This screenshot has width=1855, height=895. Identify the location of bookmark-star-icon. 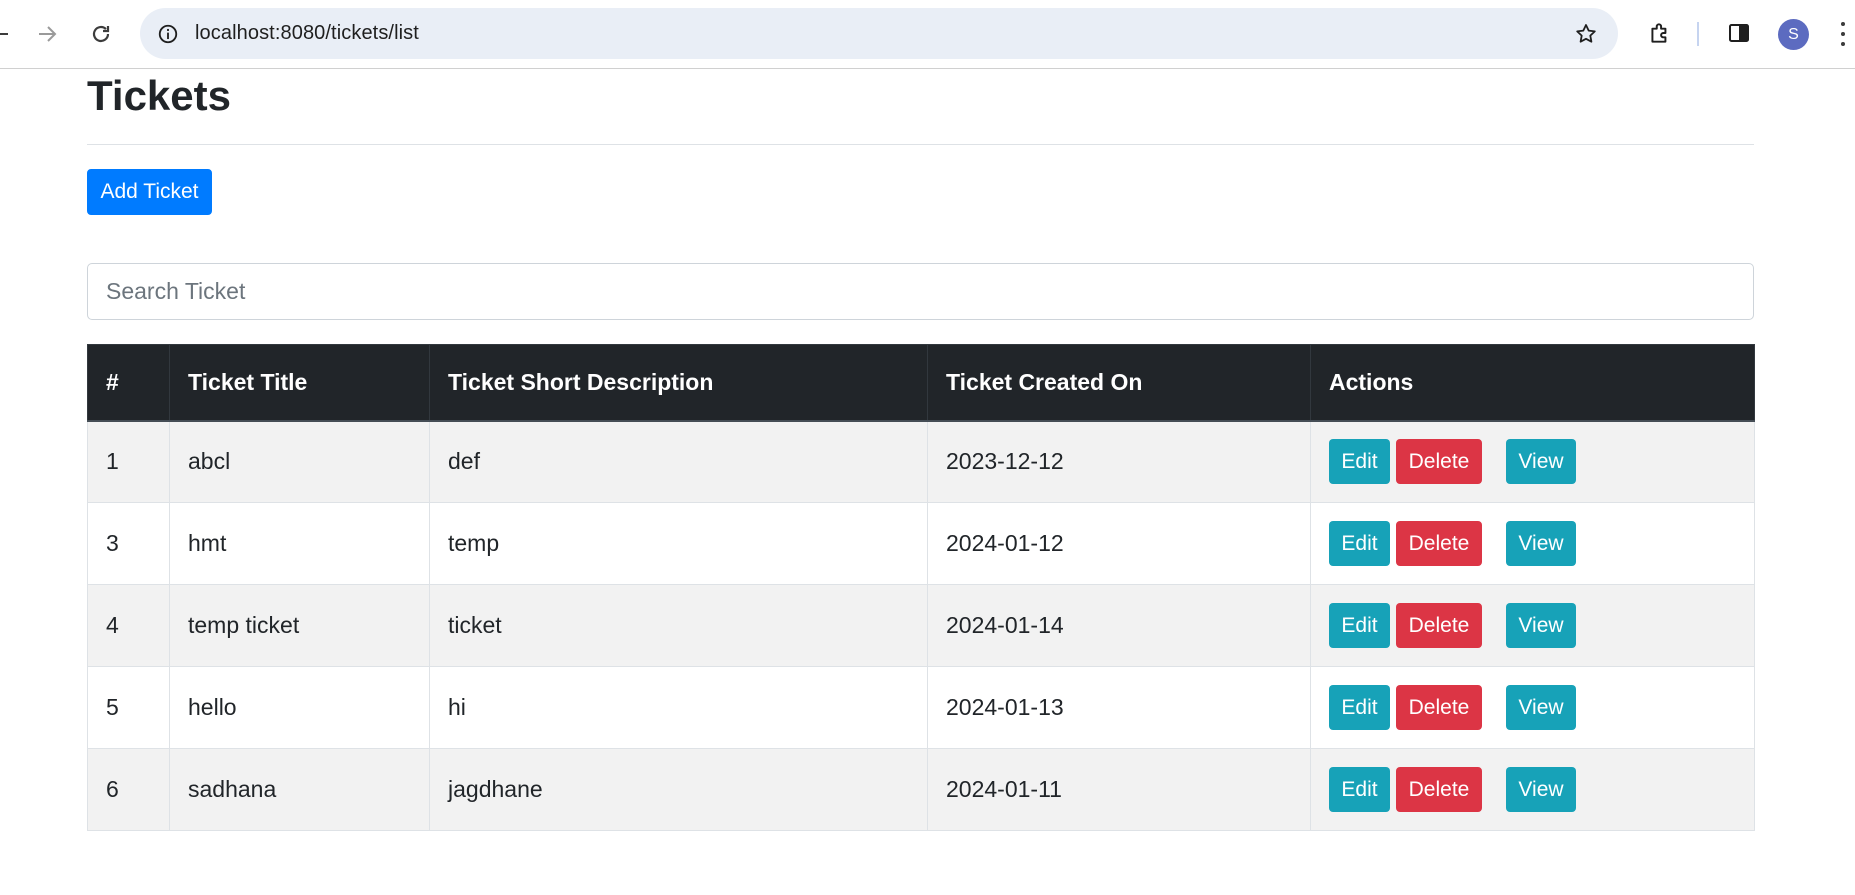
(1586, 34).